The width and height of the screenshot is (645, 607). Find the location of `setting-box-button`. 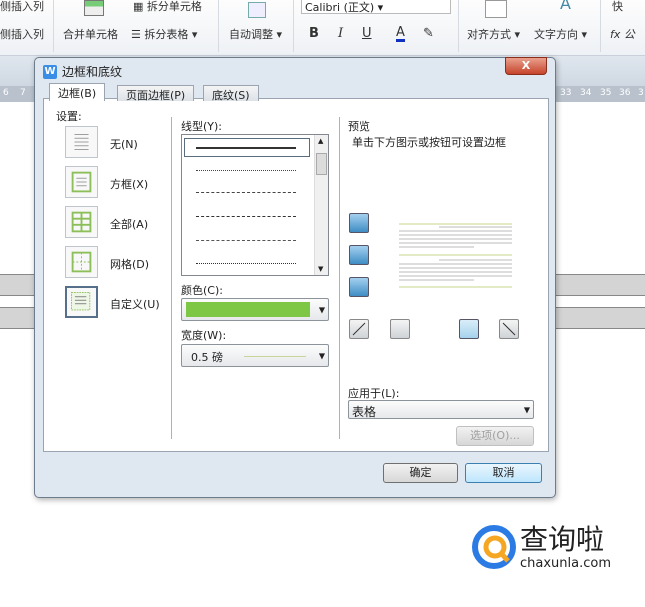

setting-box-button is located at coordinates (81, 182).